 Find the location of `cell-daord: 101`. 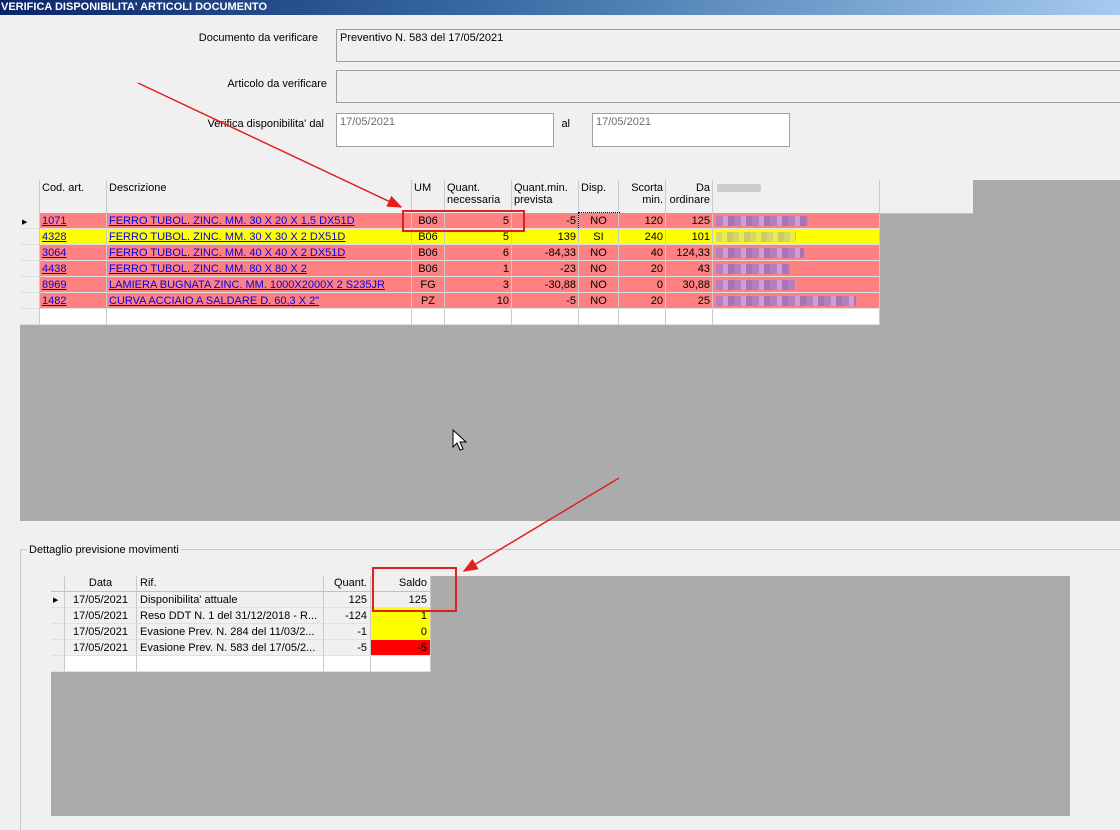

cell-daord: 101 is located at coordinates (689, 237).